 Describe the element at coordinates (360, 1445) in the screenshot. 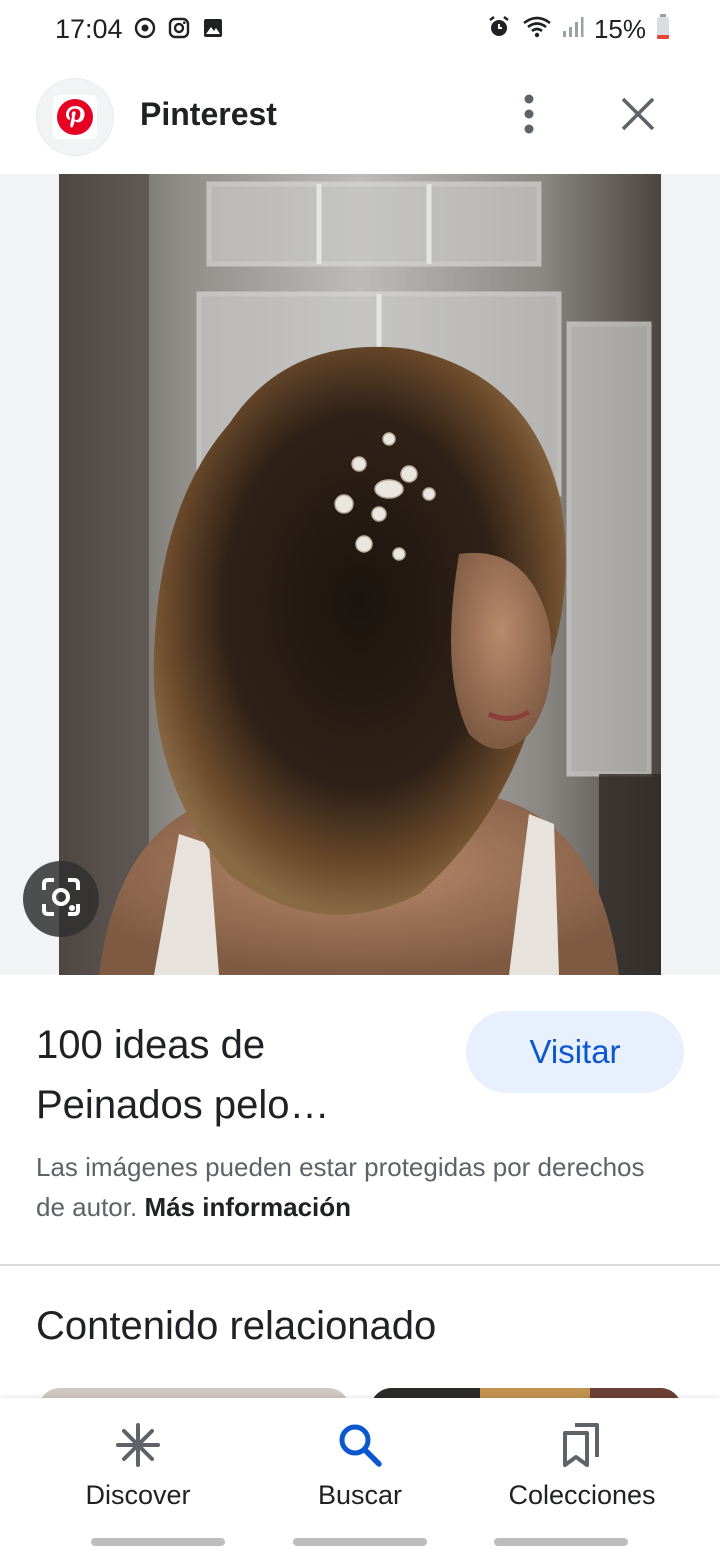

I see `search-icon` at that location.